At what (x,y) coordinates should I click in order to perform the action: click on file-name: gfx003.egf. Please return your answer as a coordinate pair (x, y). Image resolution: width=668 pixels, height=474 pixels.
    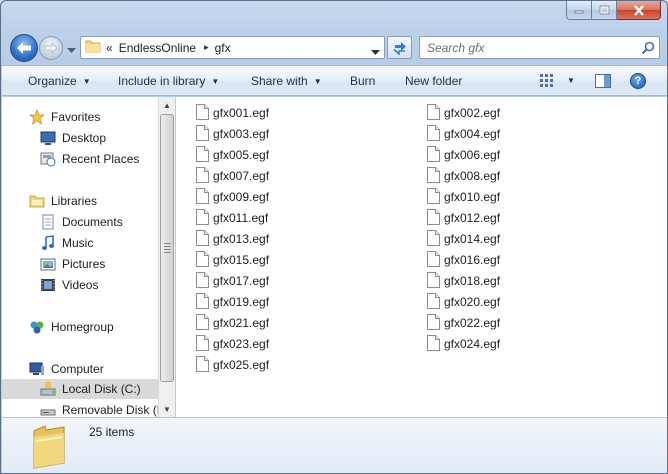
    Looking at the image, I should click on (241, 134).